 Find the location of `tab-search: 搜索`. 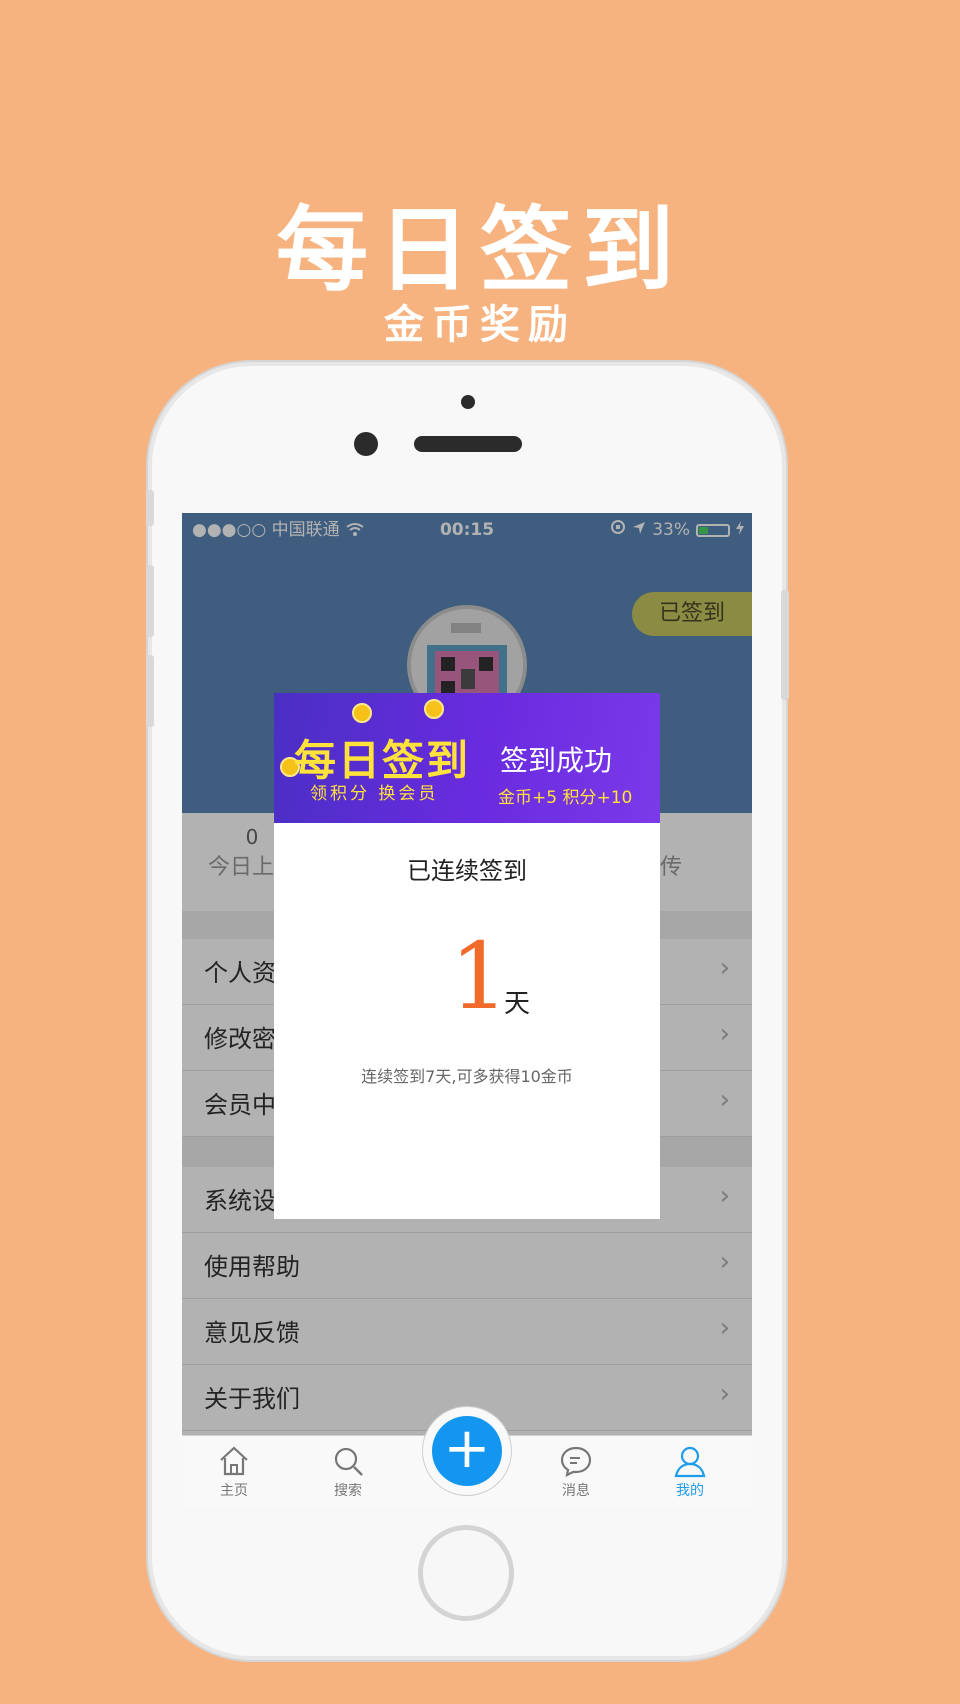

tab-search: 搜索 is located at coordinates (348, 1472).